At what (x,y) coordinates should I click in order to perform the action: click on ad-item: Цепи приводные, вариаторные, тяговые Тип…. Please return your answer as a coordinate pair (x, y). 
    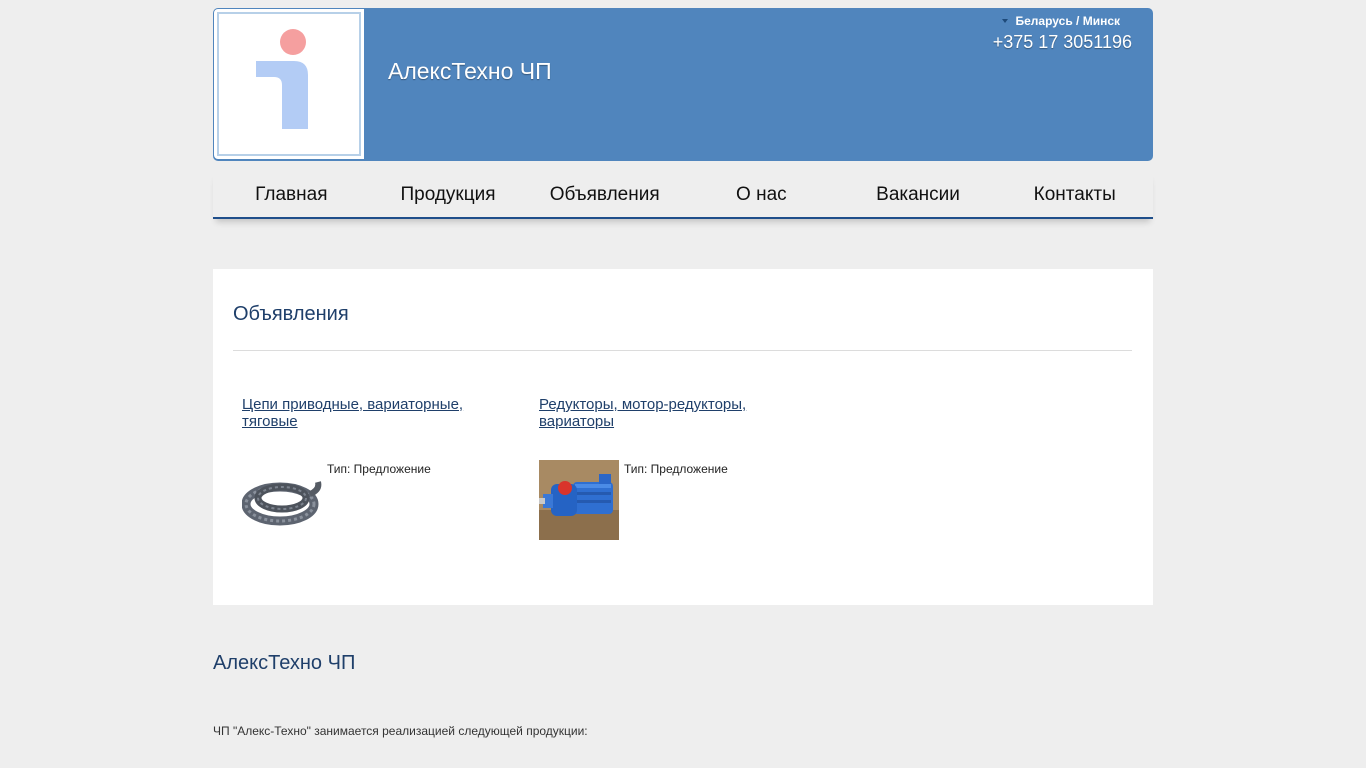
    Looking at the image, I should click on (372, 461).